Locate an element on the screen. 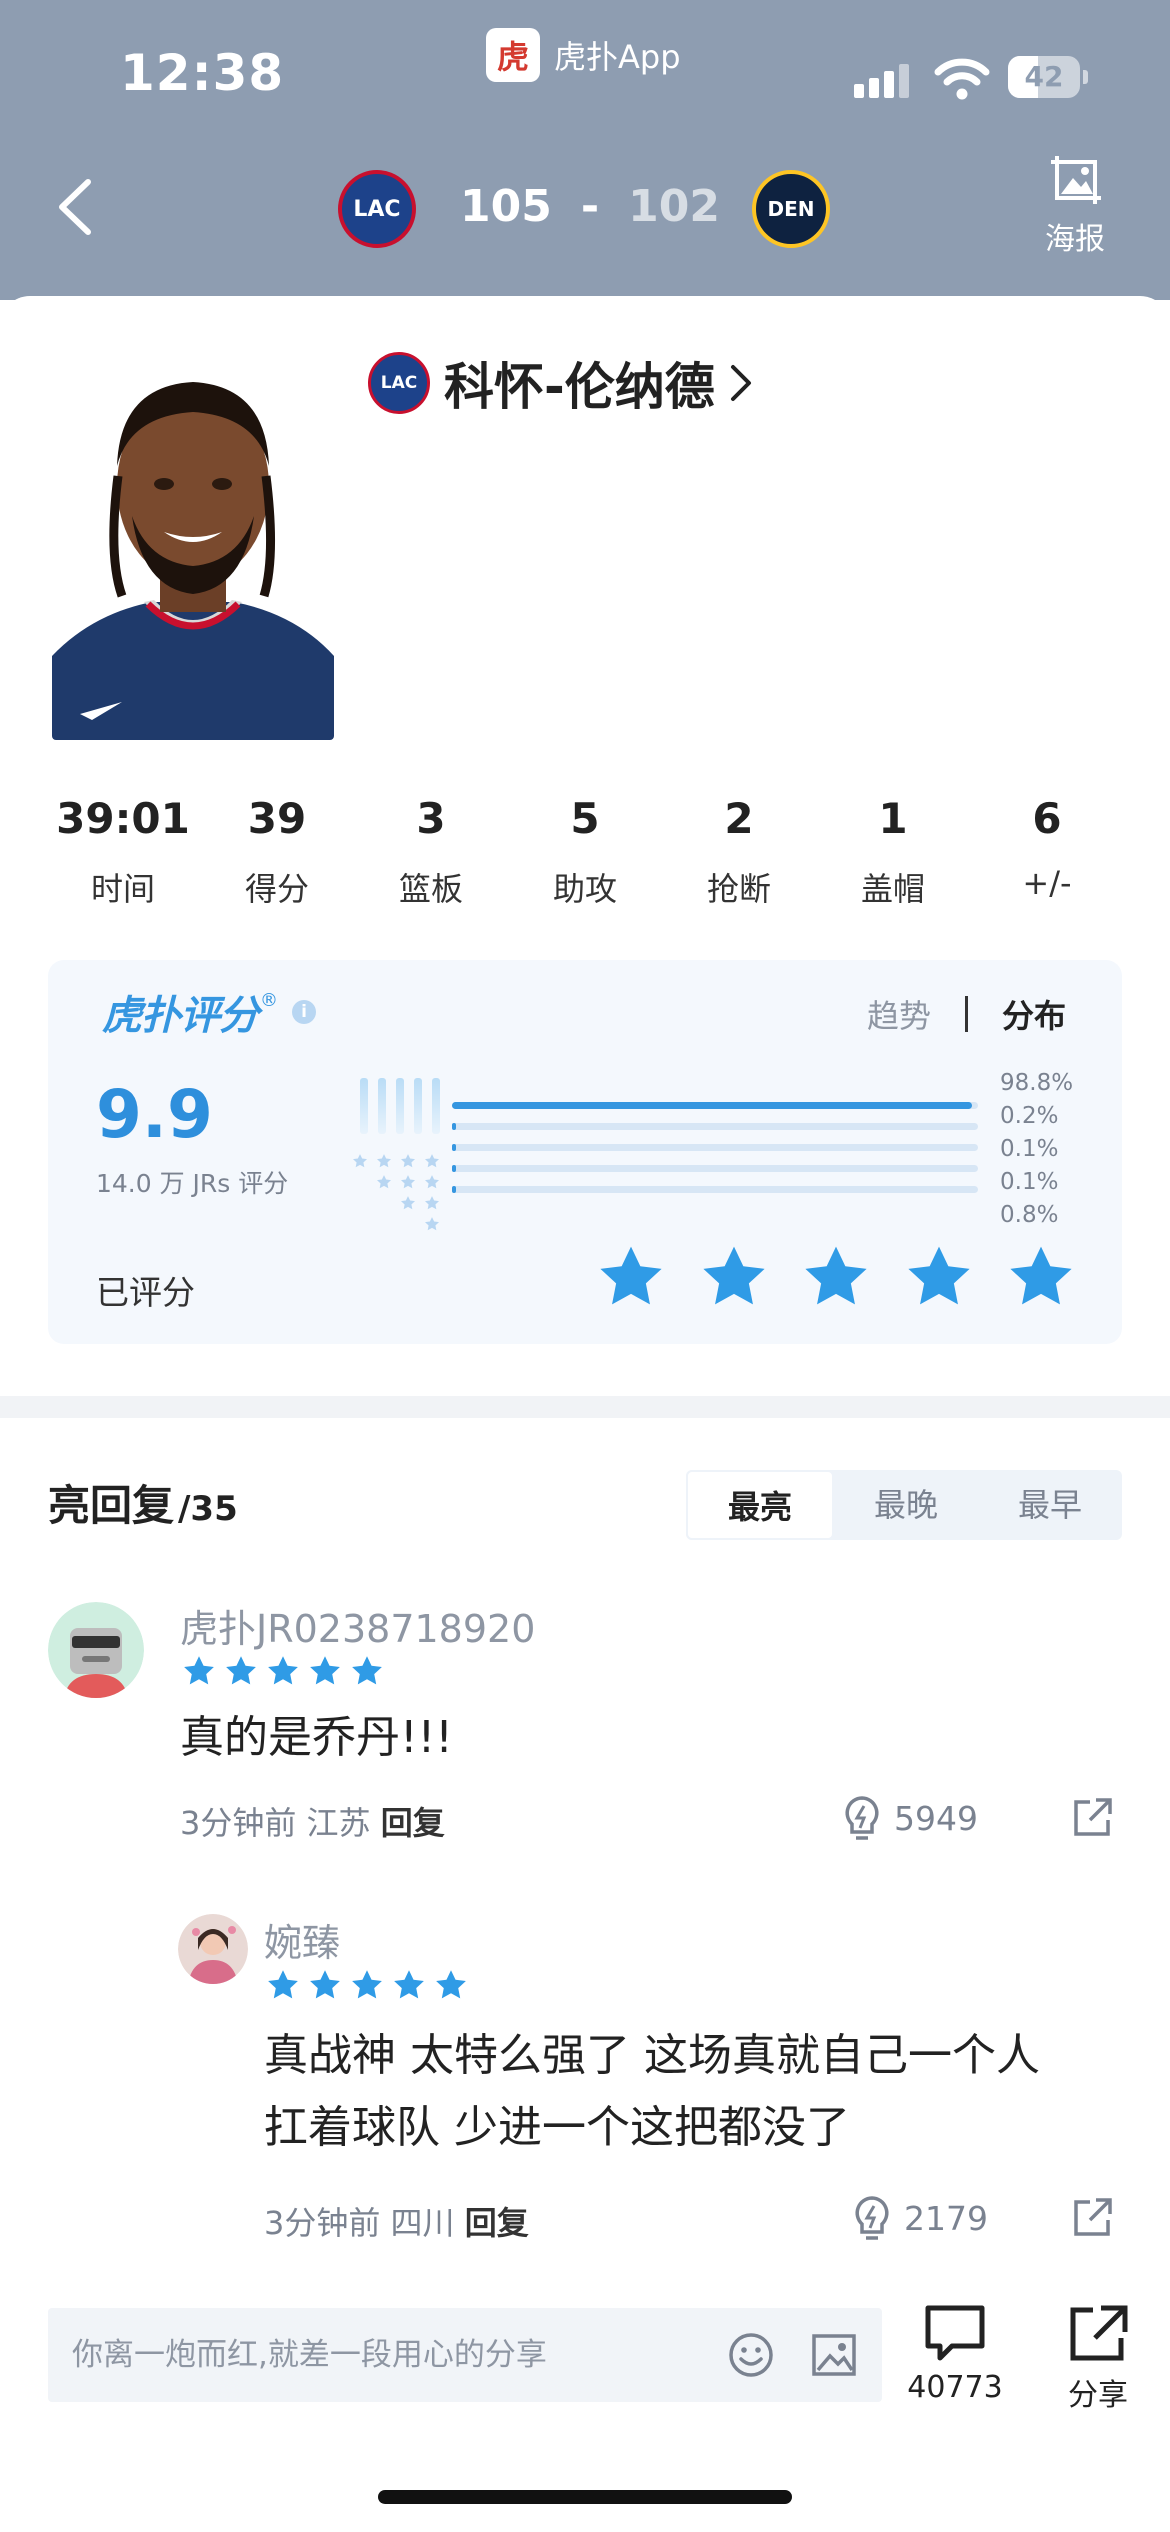 Image resolution: width=1170 pixels, height=2532 pixels. comment-text: 真的是乔丹!!! is located at coordinates (316, 1738).